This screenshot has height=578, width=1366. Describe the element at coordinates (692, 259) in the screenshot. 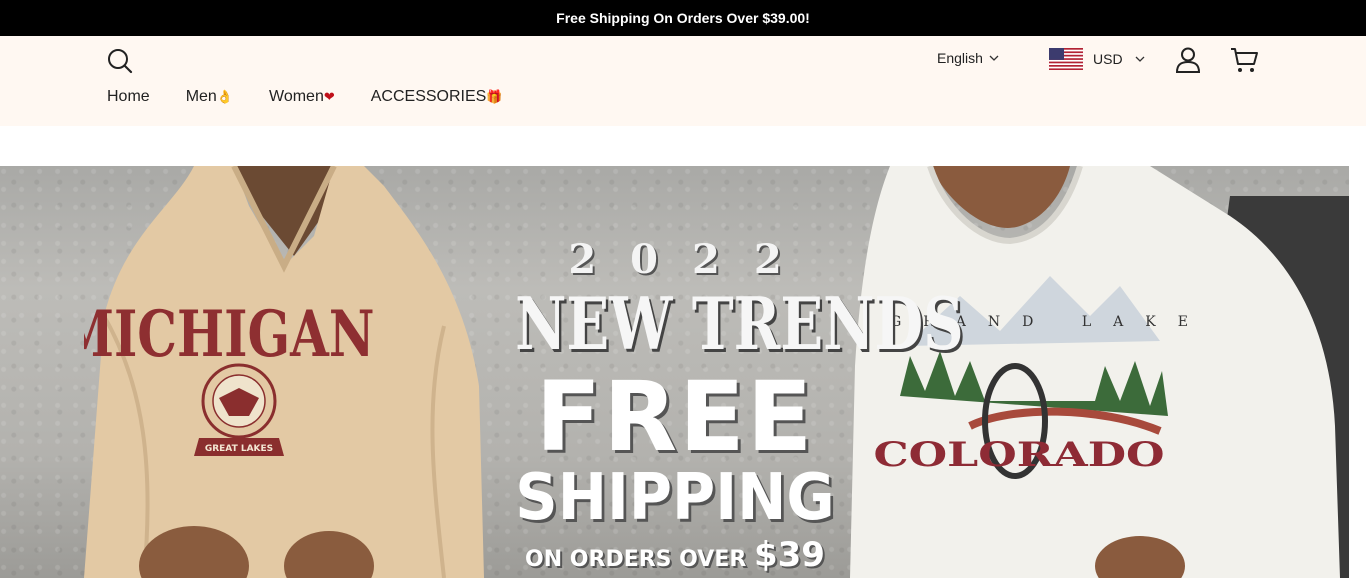

I see `promo-year: 2022` at that location.